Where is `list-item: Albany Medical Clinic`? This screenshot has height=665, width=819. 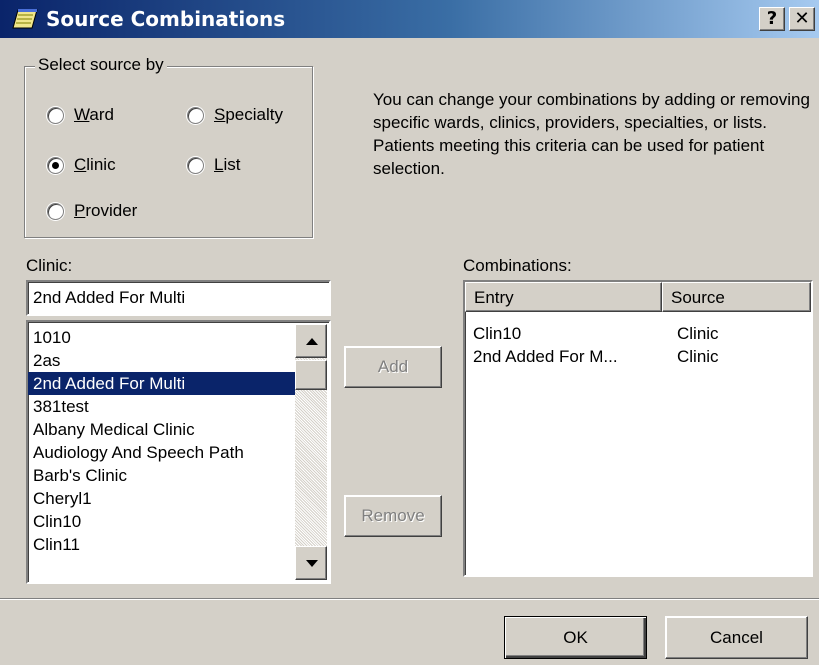 list-item: Albany Medical Clinic is located at coordinates (178, 429).